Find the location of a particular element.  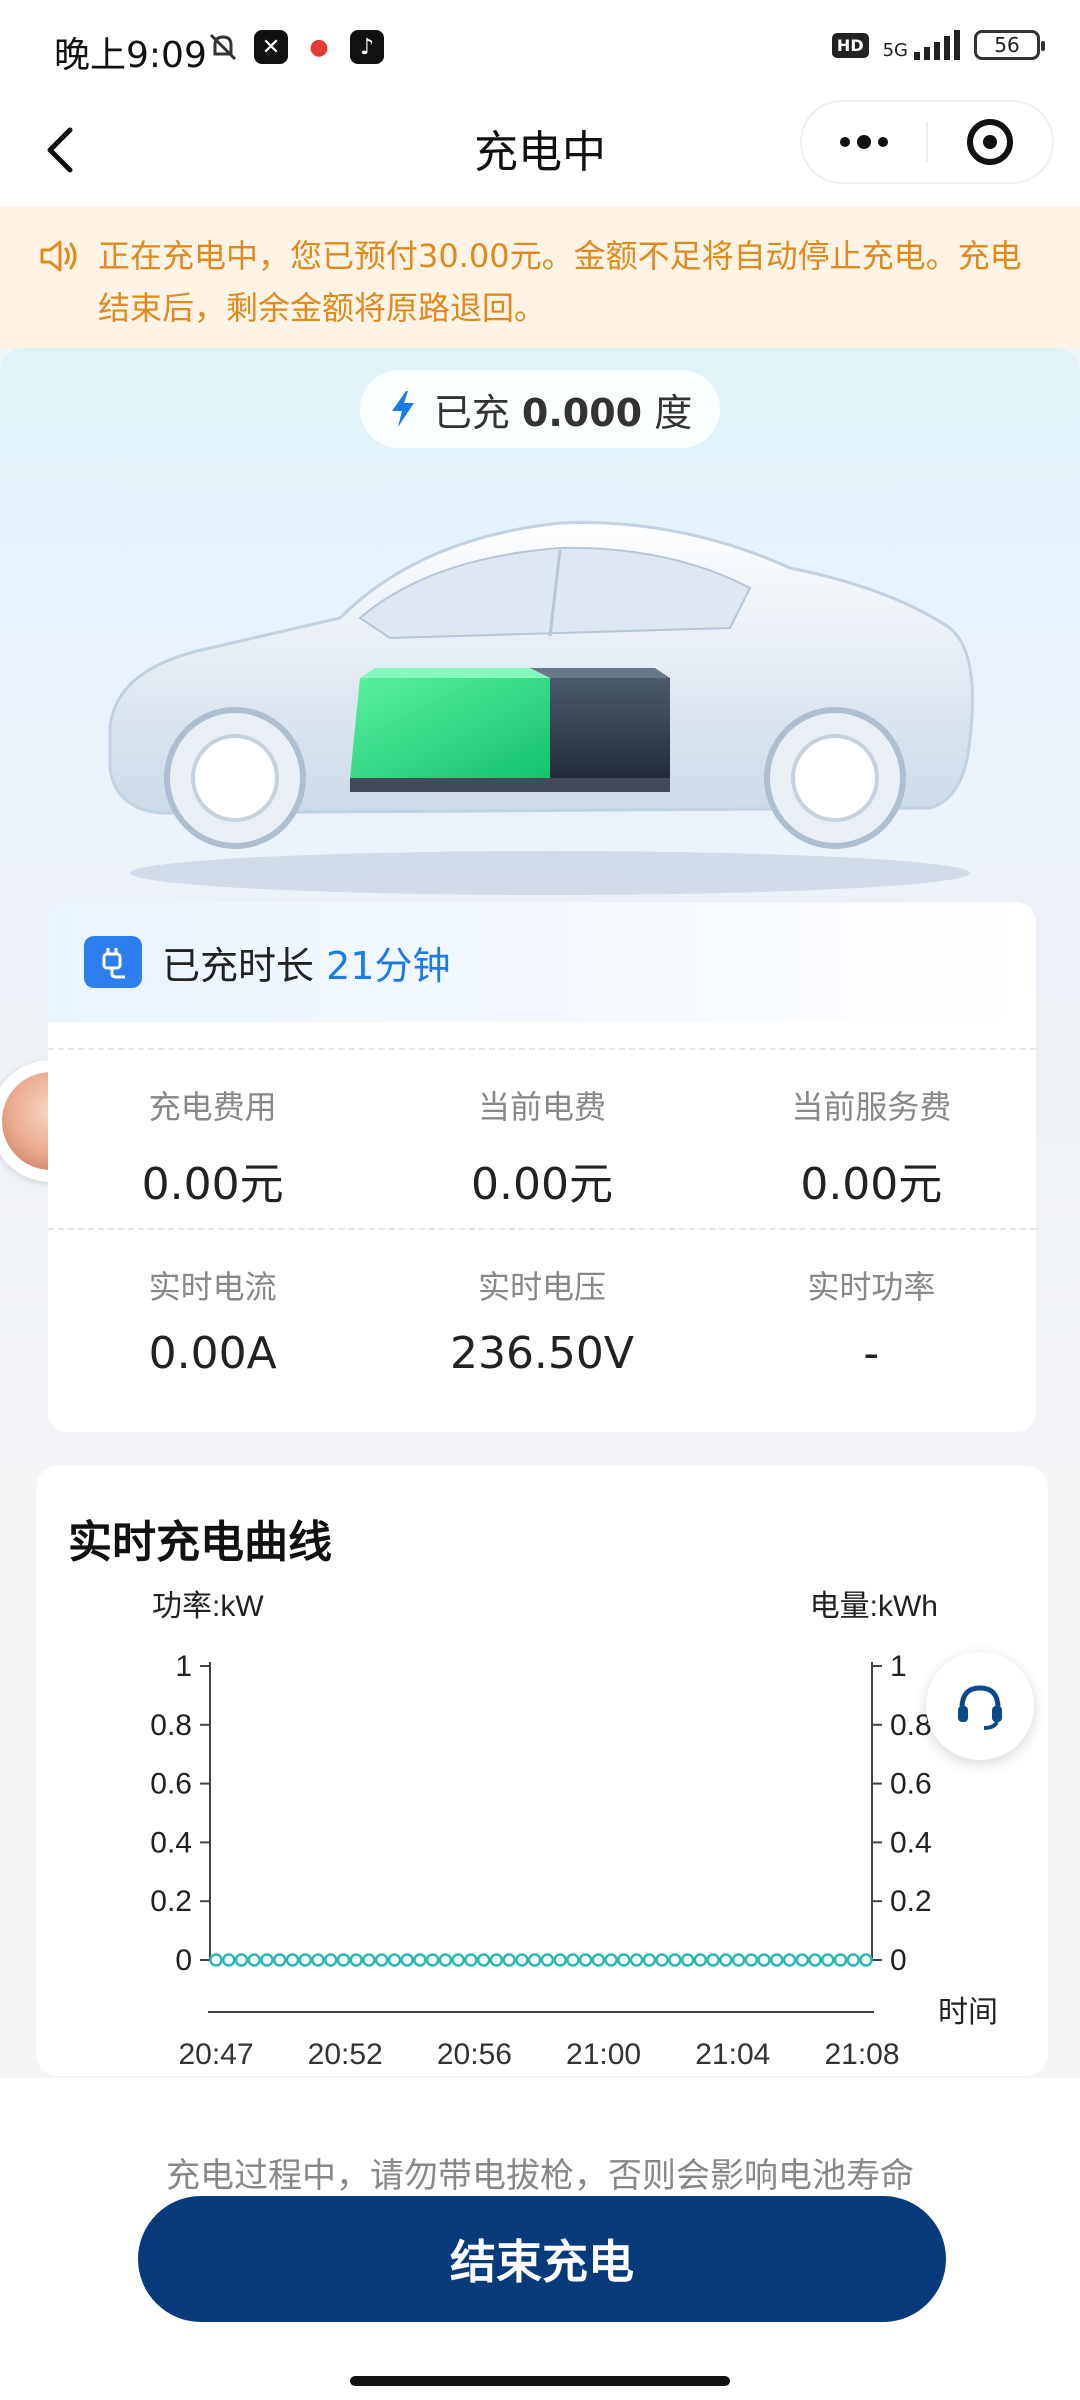

x-tick-label: 21:04 is located at coordinates (732, 2054).